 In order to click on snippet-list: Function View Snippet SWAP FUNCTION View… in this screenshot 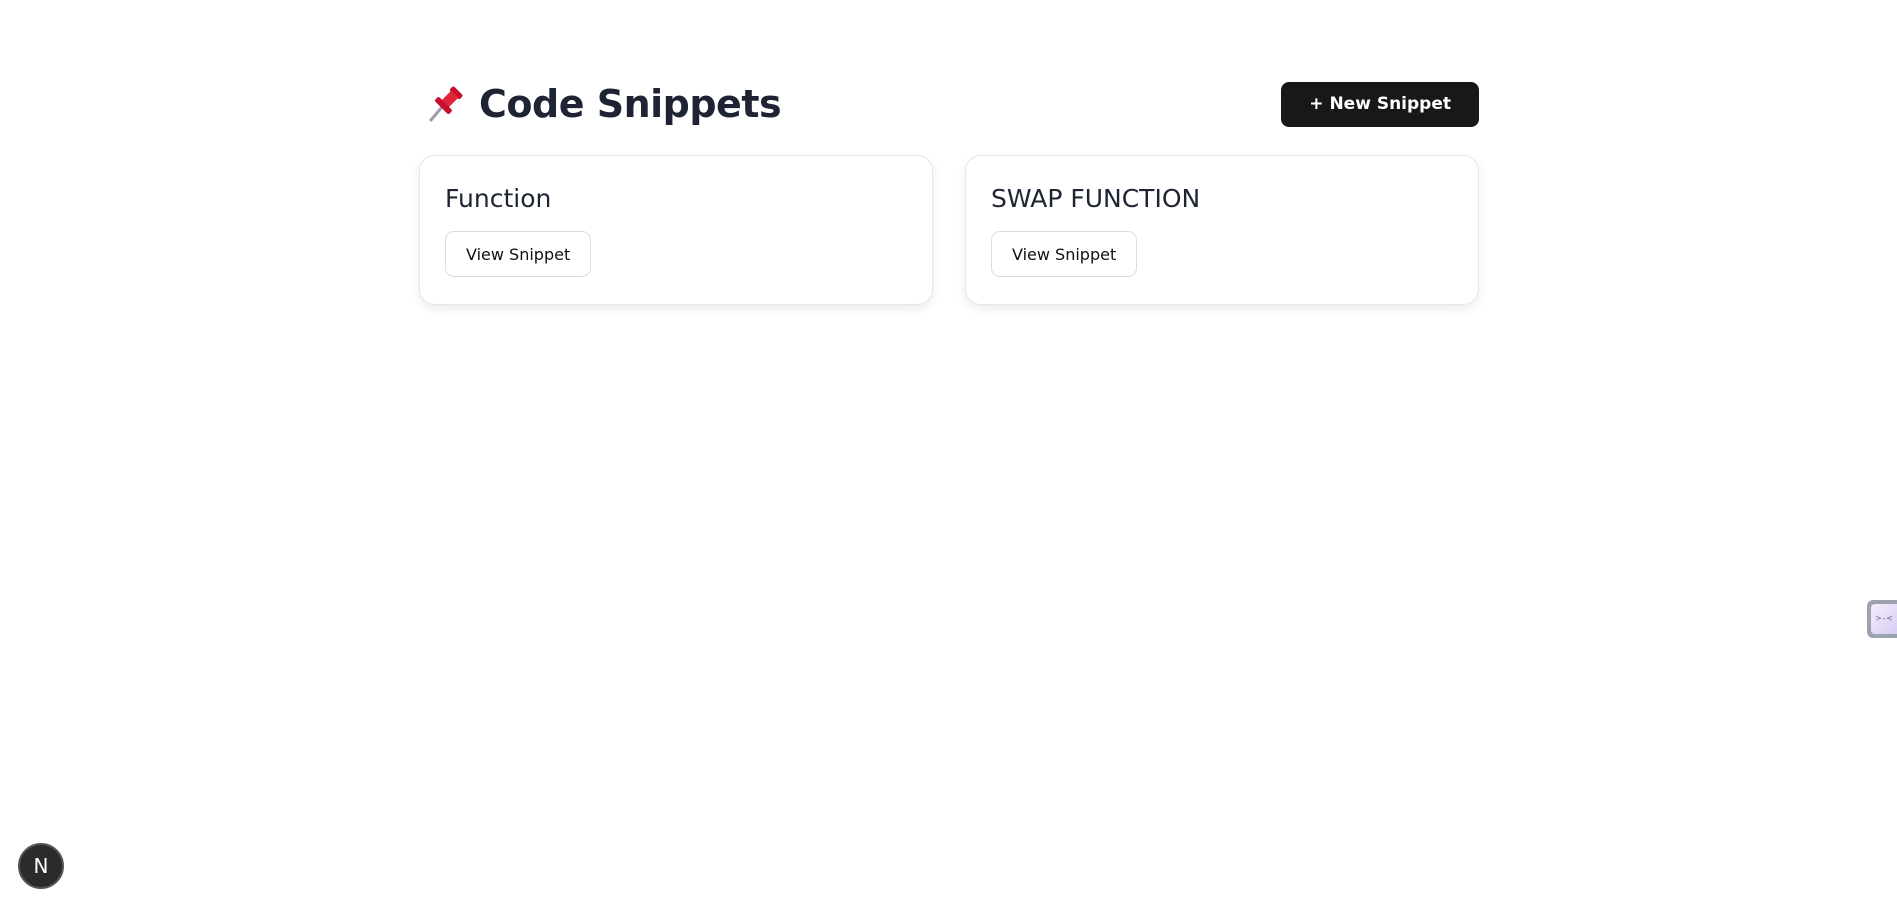, I will do `click(949, 230)`.